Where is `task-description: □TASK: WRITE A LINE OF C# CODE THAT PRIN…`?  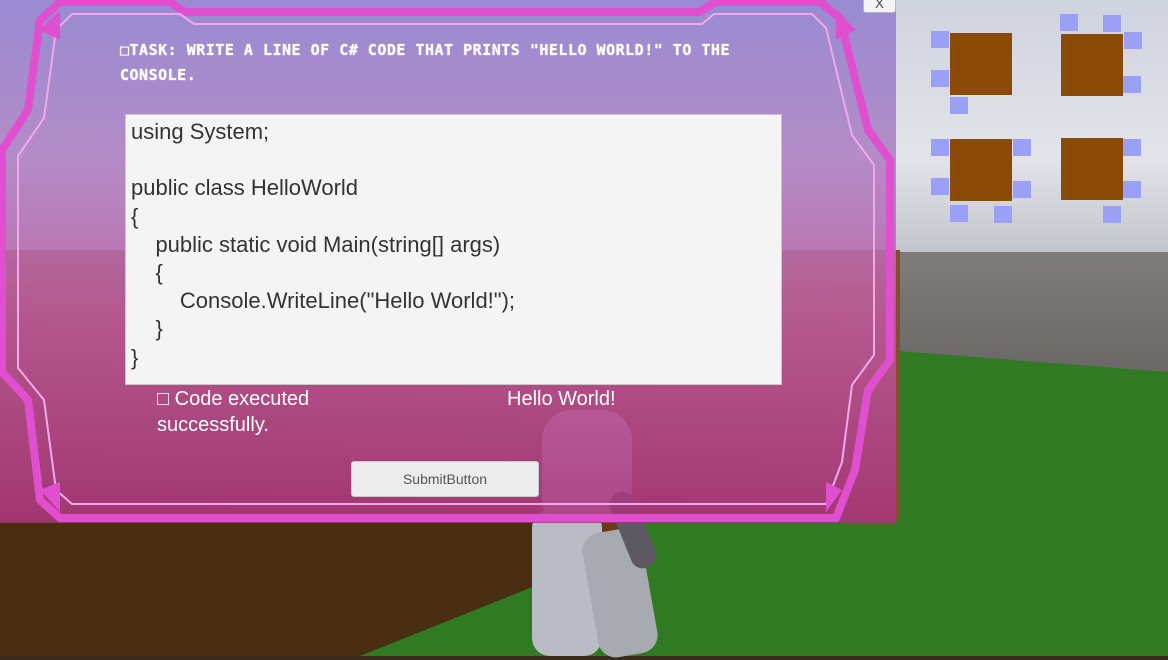 task-description: □TASK: WRITE A LINE OF C# CODE THAT PRIN… is located at coordinates (425, 62).